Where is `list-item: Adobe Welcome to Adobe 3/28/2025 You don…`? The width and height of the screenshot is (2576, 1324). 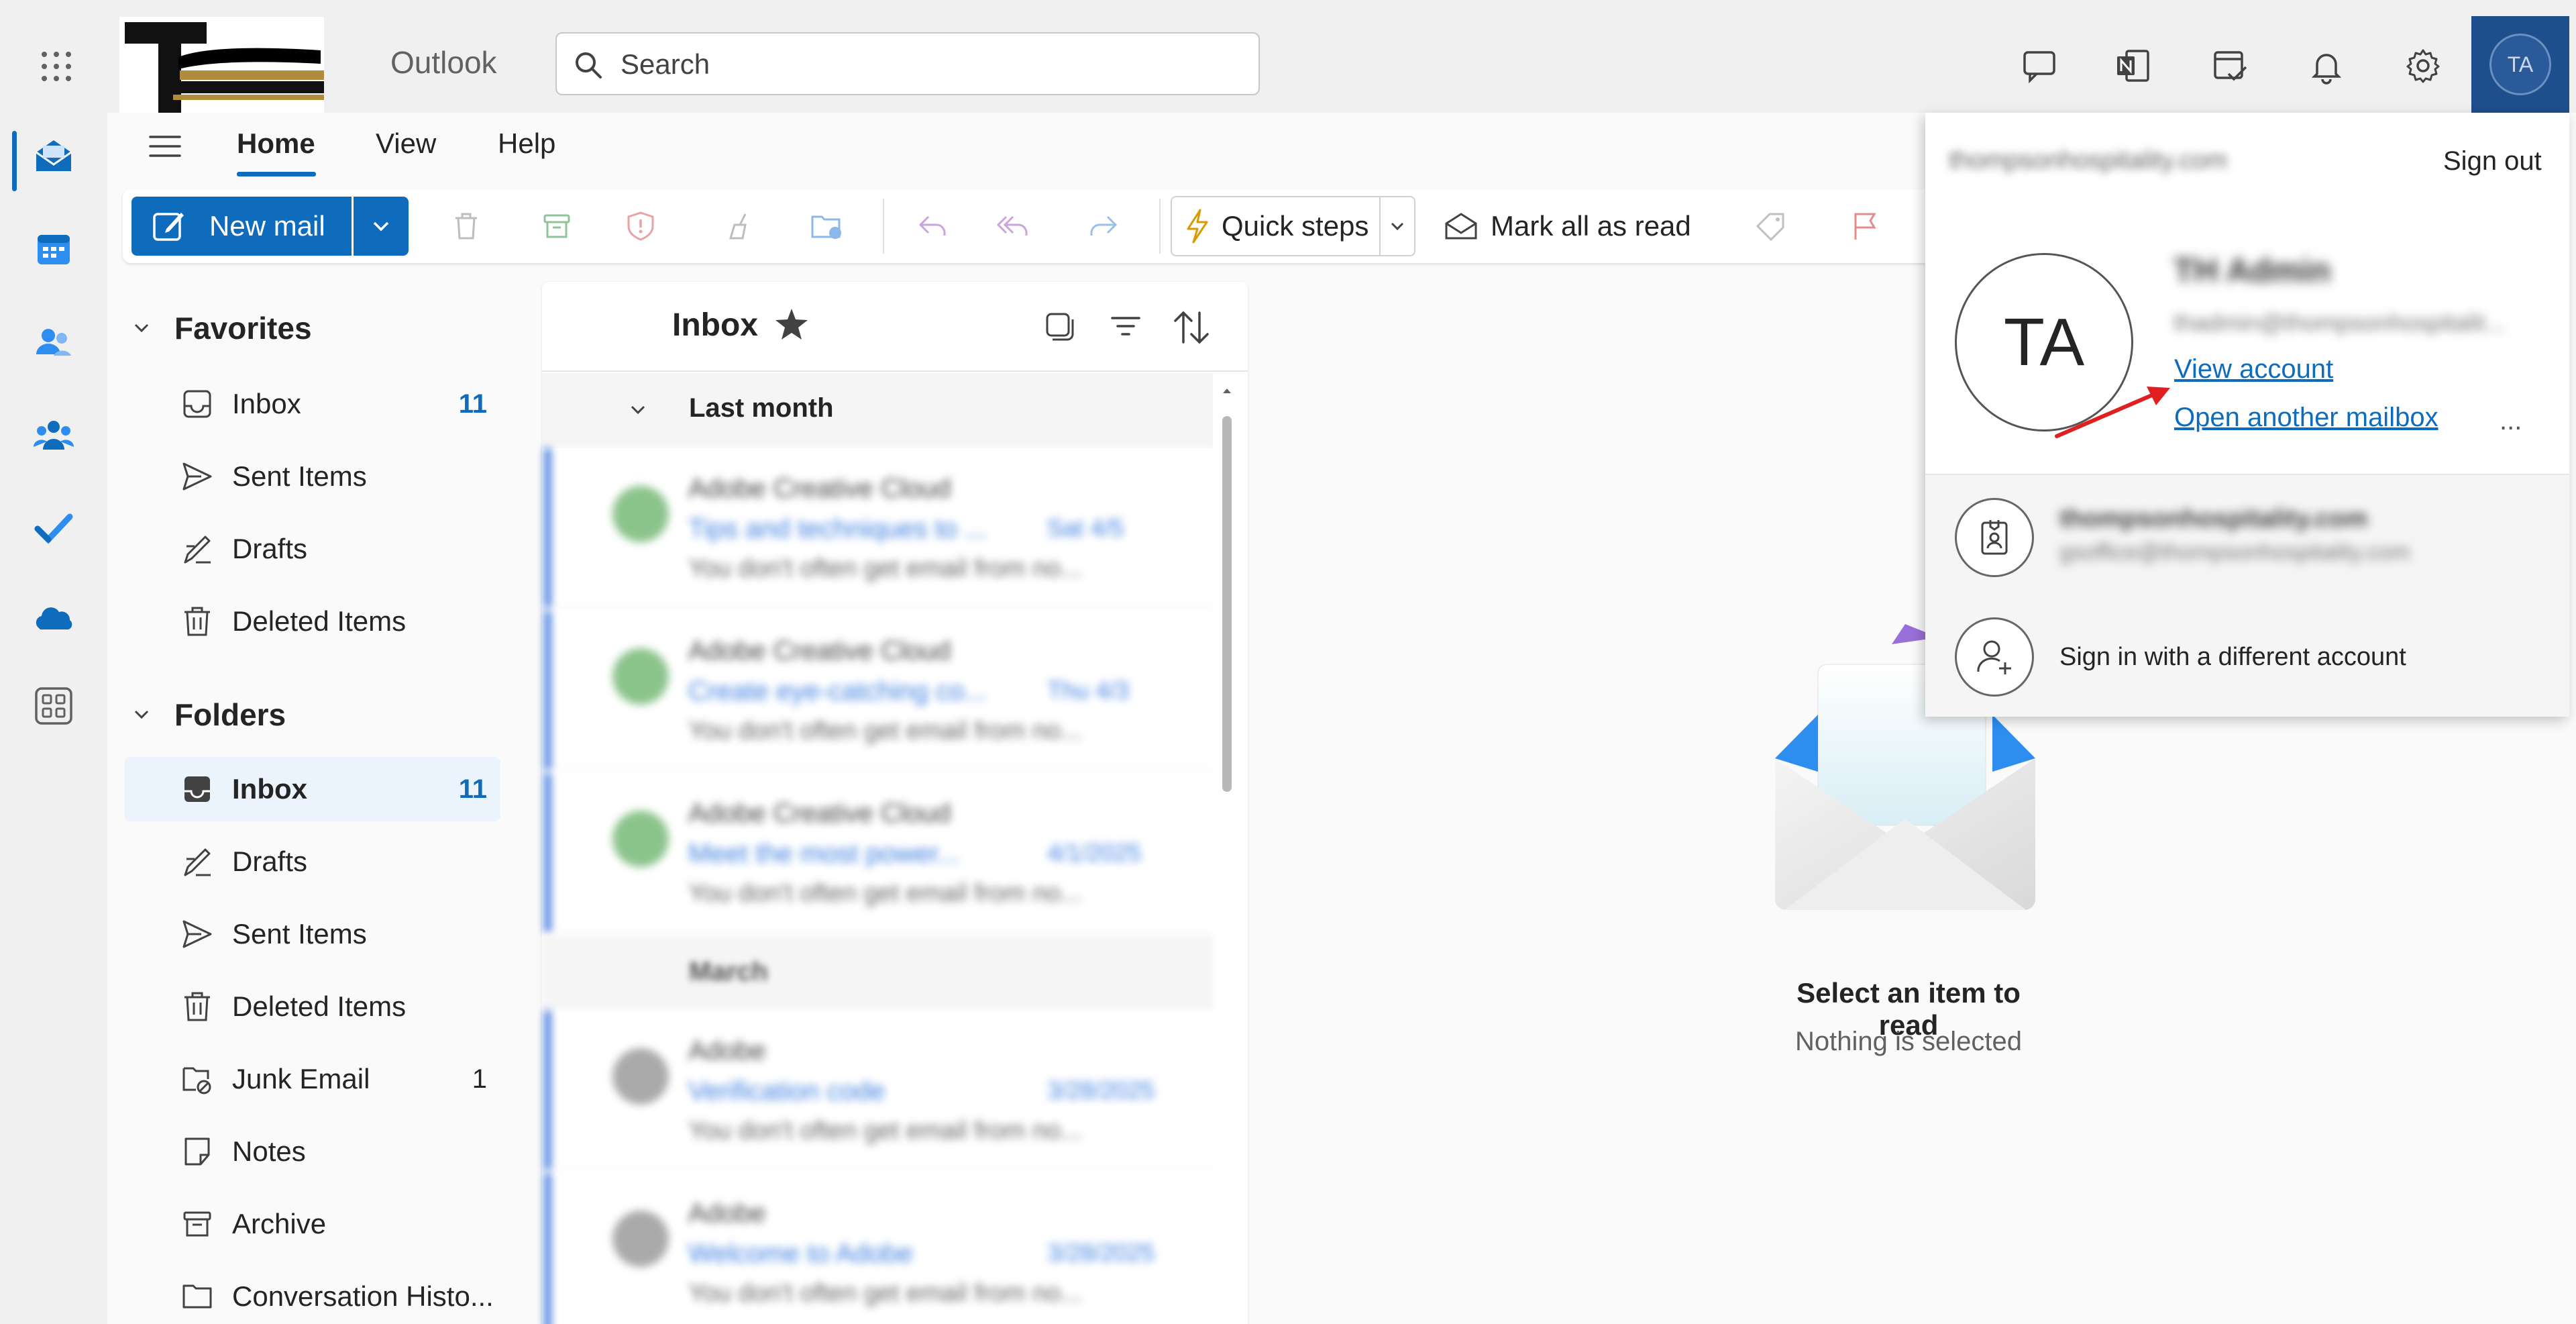 list-item: Adobe Welcome to Adobe 3/28/2025 You don… is located at coordinates (879, 1248).